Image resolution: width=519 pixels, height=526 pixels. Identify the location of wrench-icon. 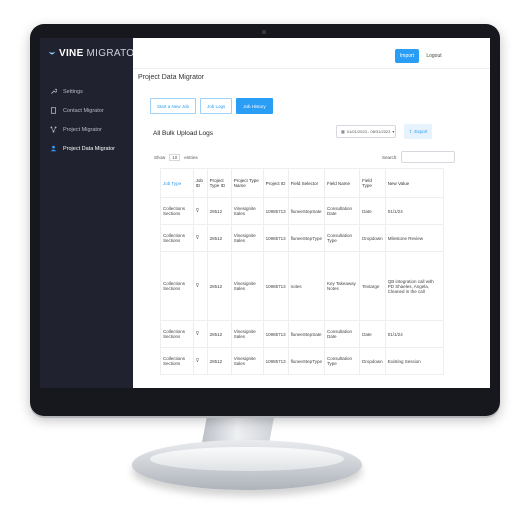
(54, 91).